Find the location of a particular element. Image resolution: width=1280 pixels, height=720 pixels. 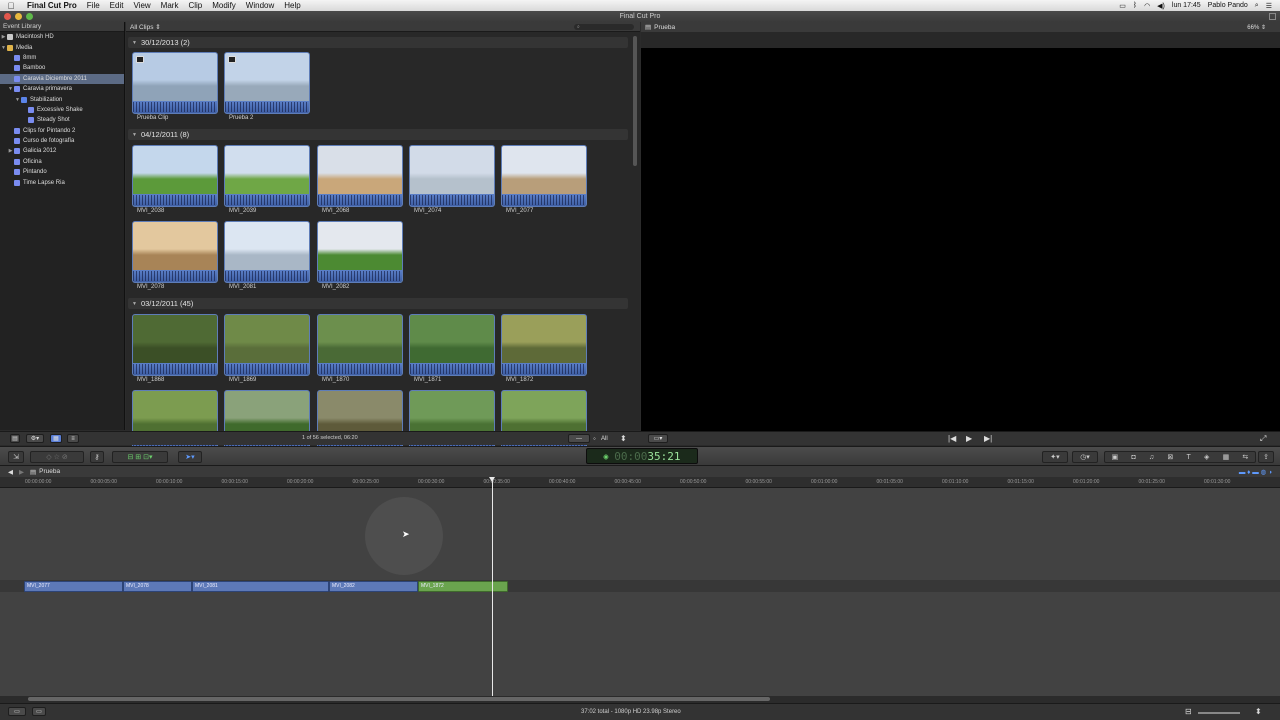

menu-clip: Clip is located at coordinates (195, 5).